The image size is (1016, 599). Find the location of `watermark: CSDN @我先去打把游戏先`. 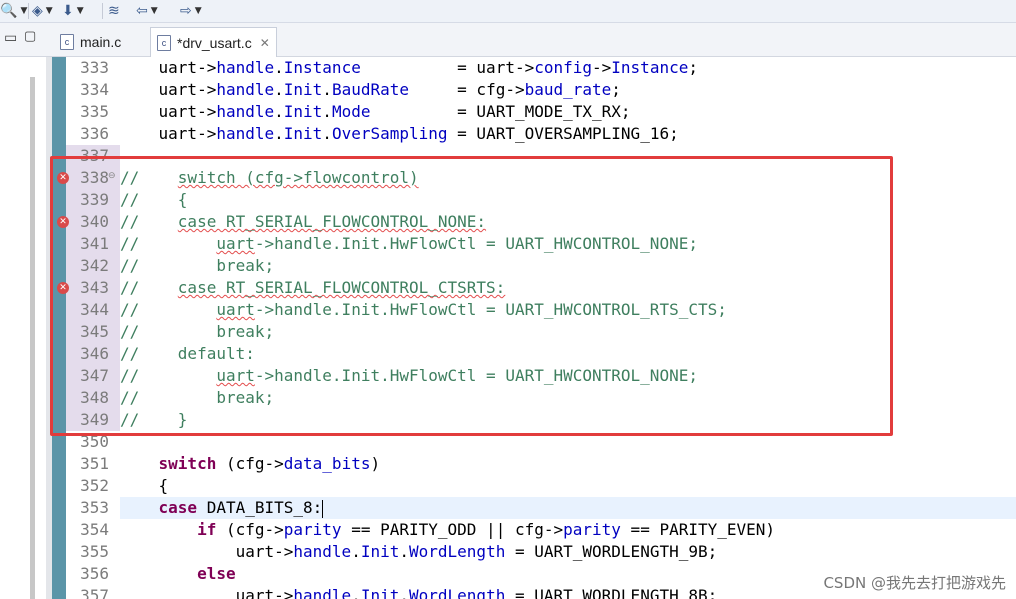

watermark: CSDN @我先去打把游戏先 is located at coordinates (914, 583).